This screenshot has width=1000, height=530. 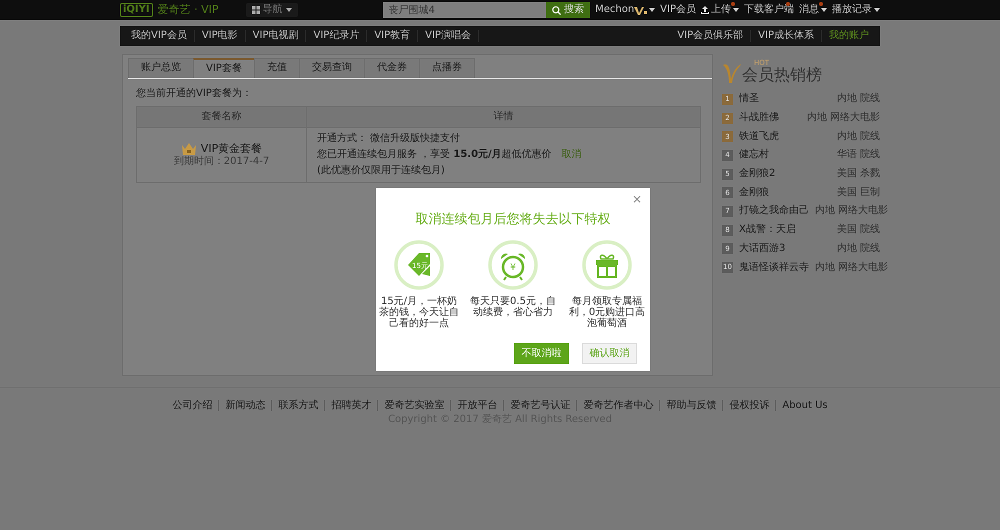 I want to click on gift-icon, so click(x=607, y=265).